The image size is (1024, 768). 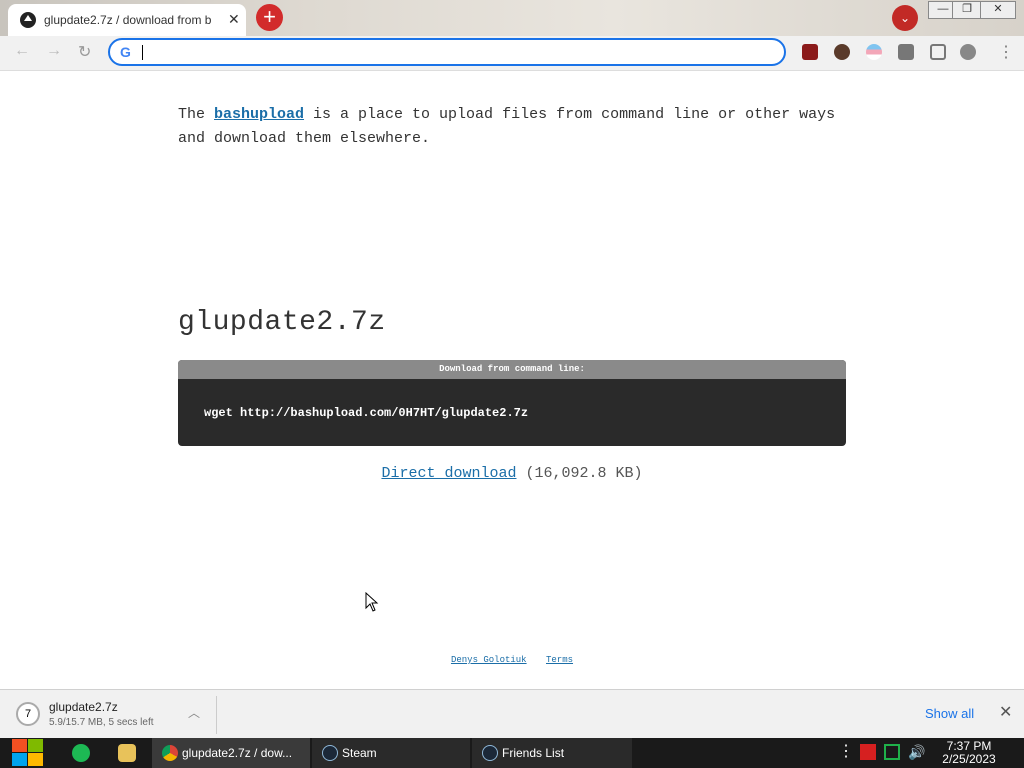 What do you see at coordinates (28, 20) in the screenshot?
I see `upload-cloud-icon` at bounding box center [28, 20].